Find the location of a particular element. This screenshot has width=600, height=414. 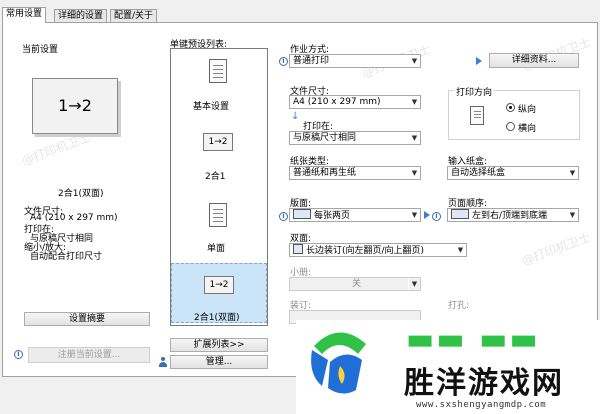

site-logo-overlay: ▬▬ ▬▬ 胜洋游戏网 www.sxshengyangmdp.com is located at coordinates (448, 367).